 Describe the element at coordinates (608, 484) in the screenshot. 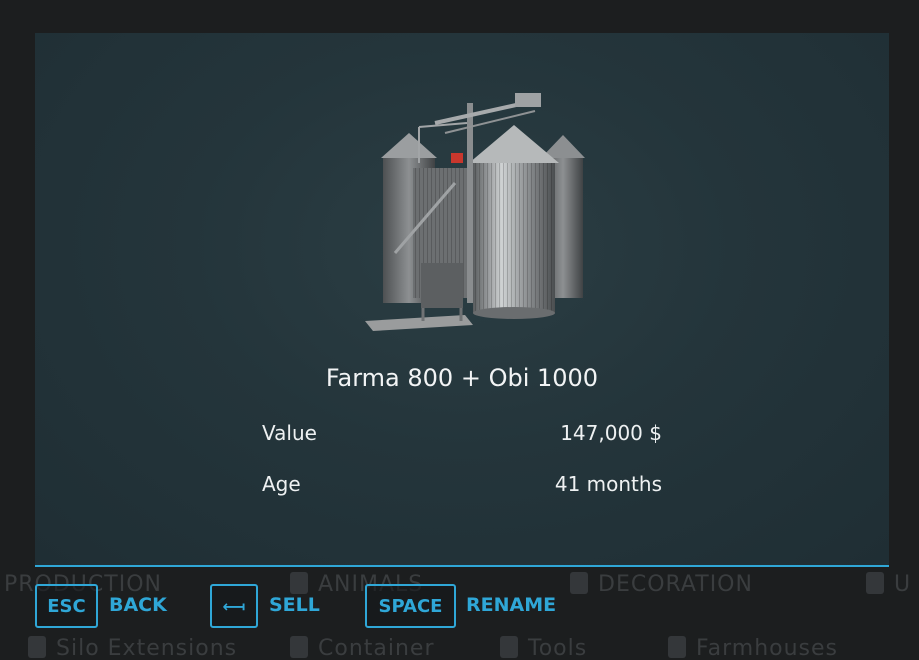

I see `age-value: 41 months` at that location.